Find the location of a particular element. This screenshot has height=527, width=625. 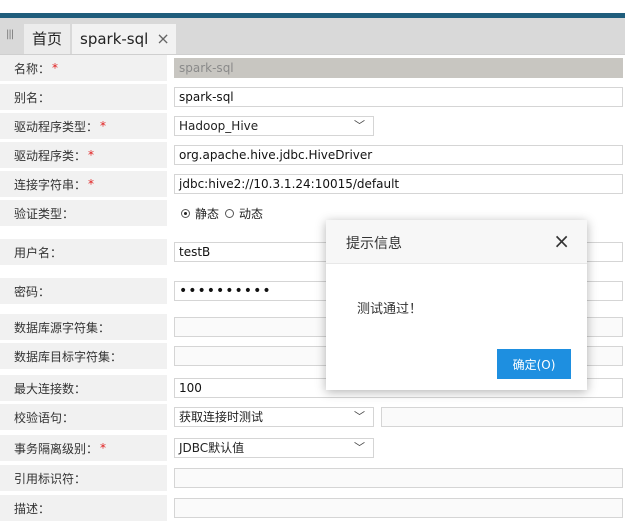

label-driver-class: 驱动程序类： is located at coordinates (50, 155).